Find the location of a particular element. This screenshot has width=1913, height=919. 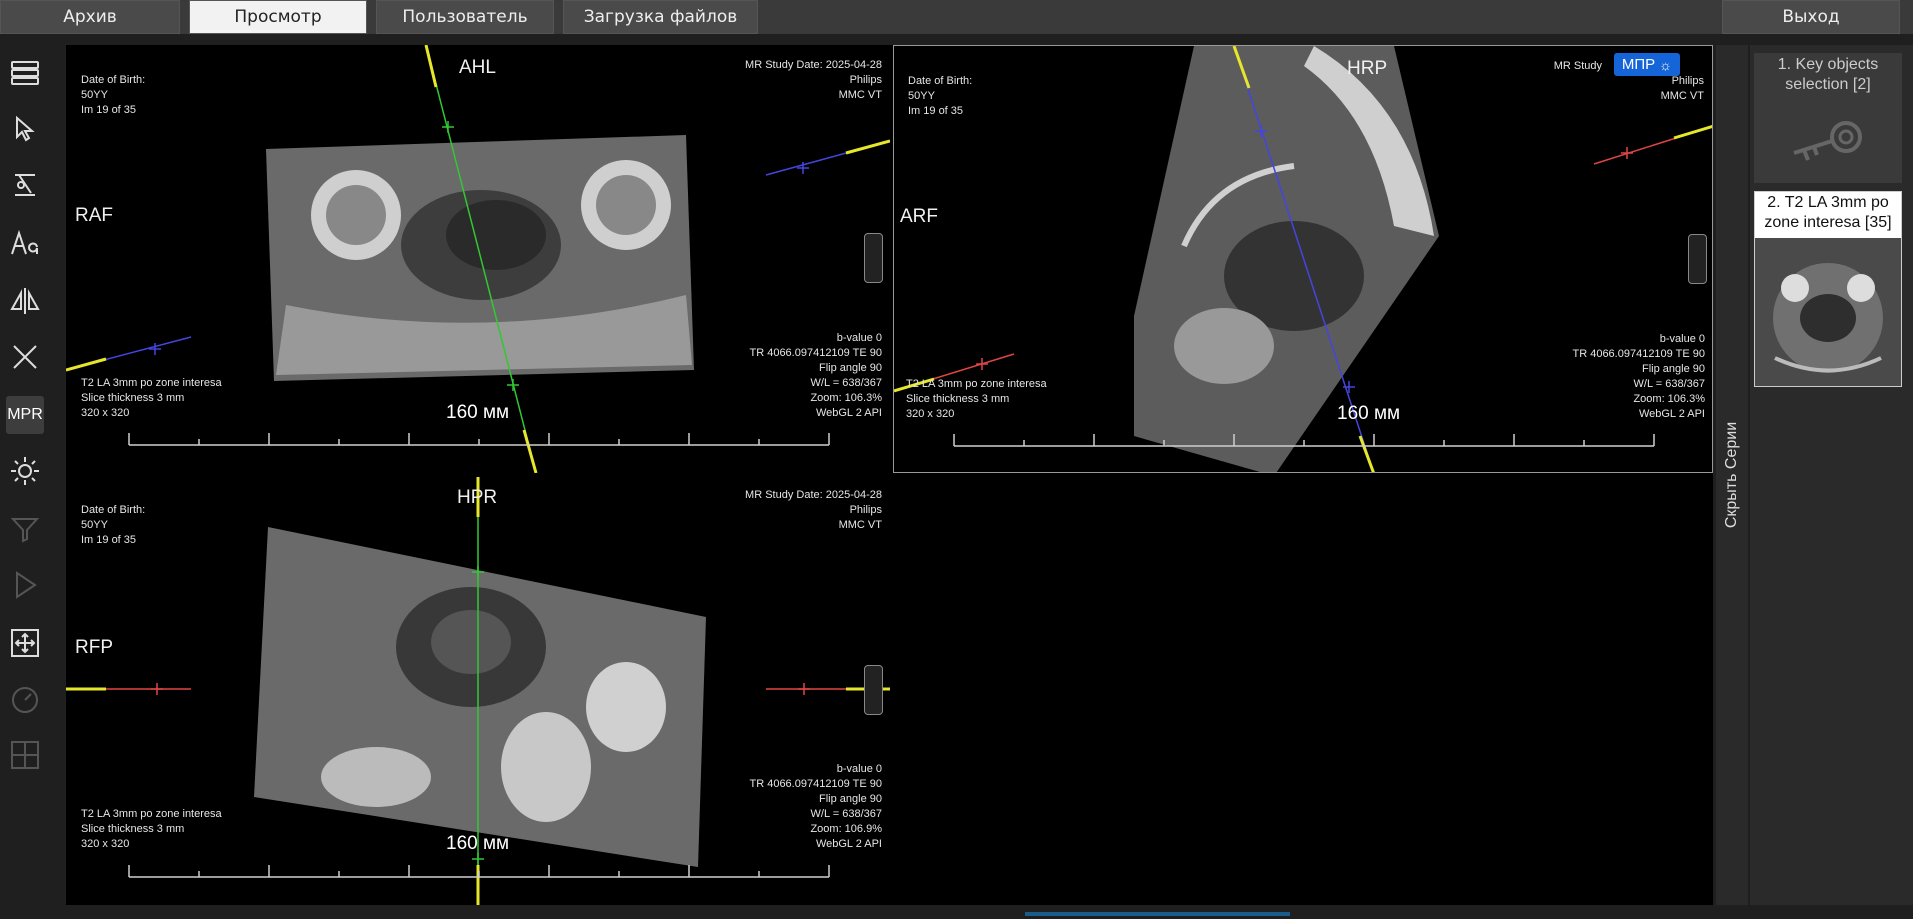

tool-panel: MPR is located at coordinates (25, 479).